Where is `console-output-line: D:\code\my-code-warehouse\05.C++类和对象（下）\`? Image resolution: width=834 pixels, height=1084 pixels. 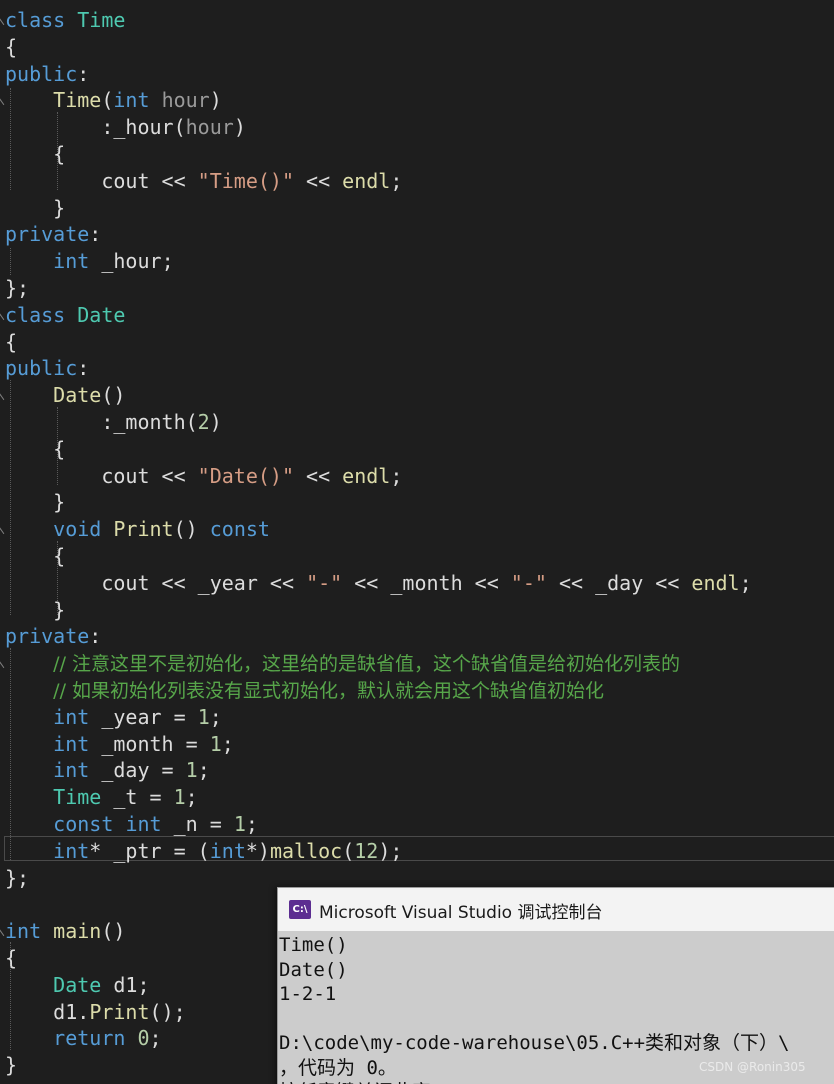 console-output-line: D:\code\my-code-warehouse\05.C++类和对象（下）\ is located at coordinates (534, 1043).